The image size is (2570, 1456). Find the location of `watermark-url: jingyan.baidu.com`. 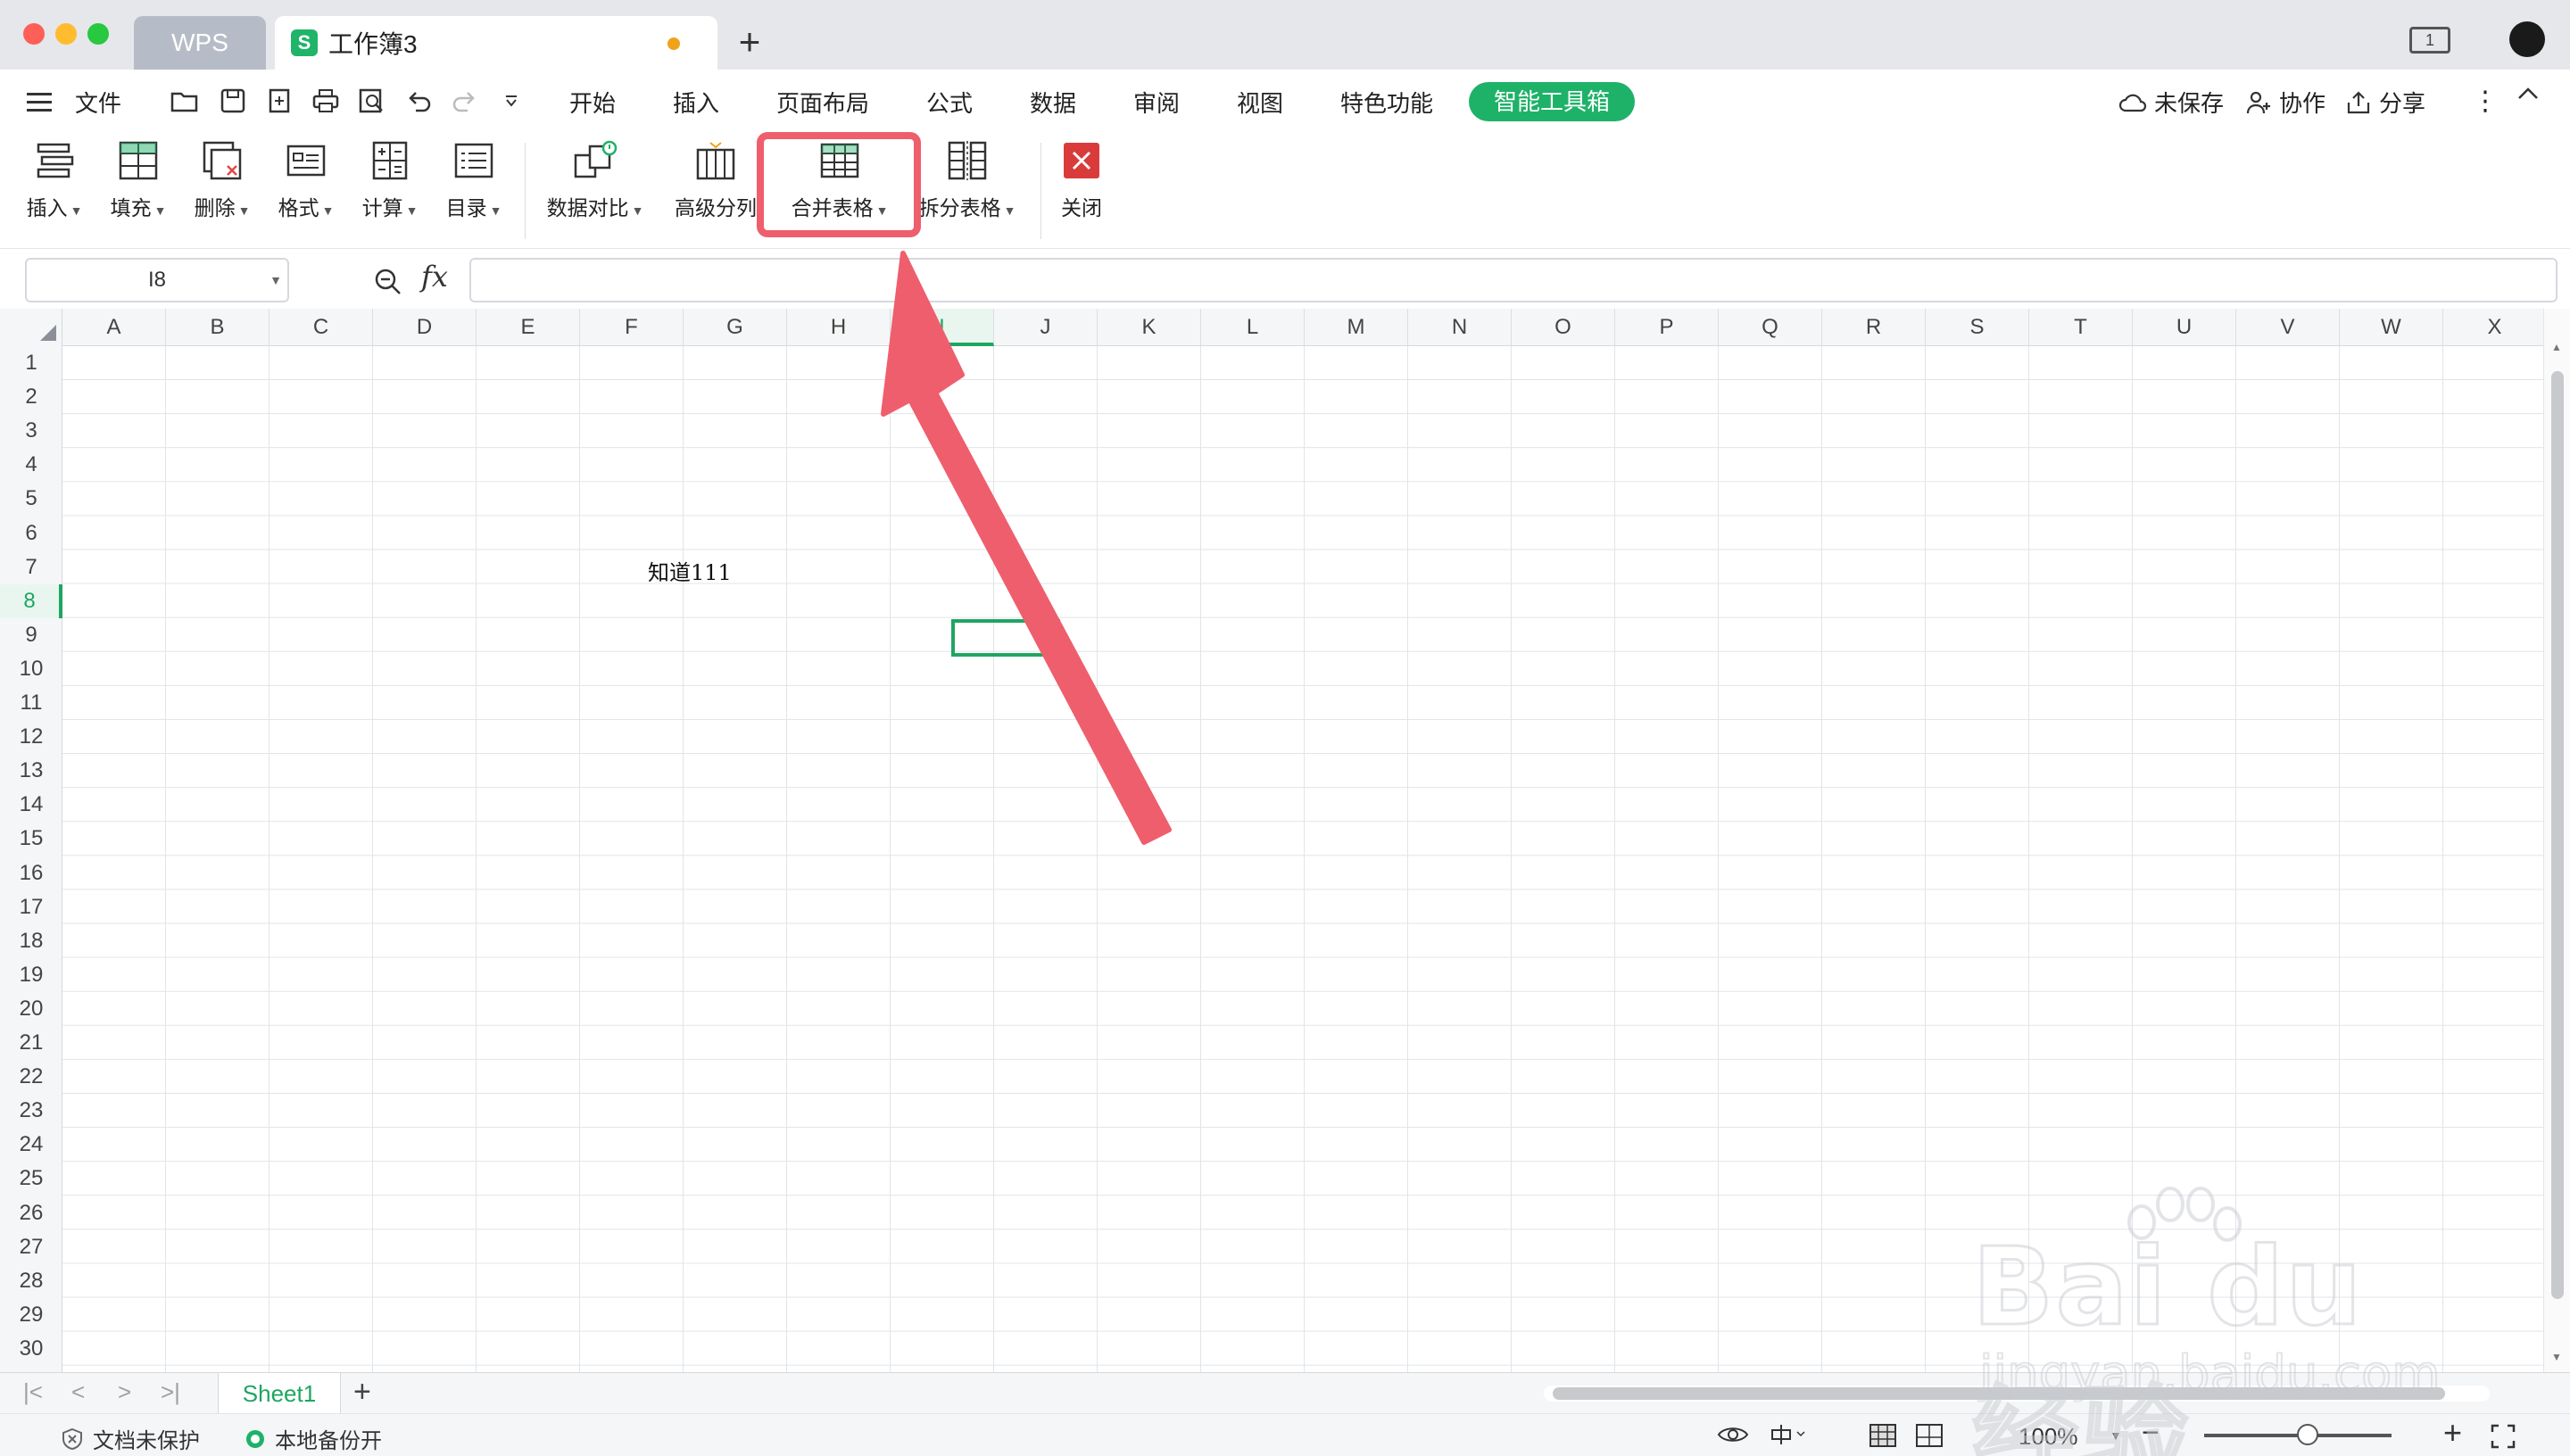

watermark-url: jingyan.baidu.com is located at coordinates (2210, 1374).